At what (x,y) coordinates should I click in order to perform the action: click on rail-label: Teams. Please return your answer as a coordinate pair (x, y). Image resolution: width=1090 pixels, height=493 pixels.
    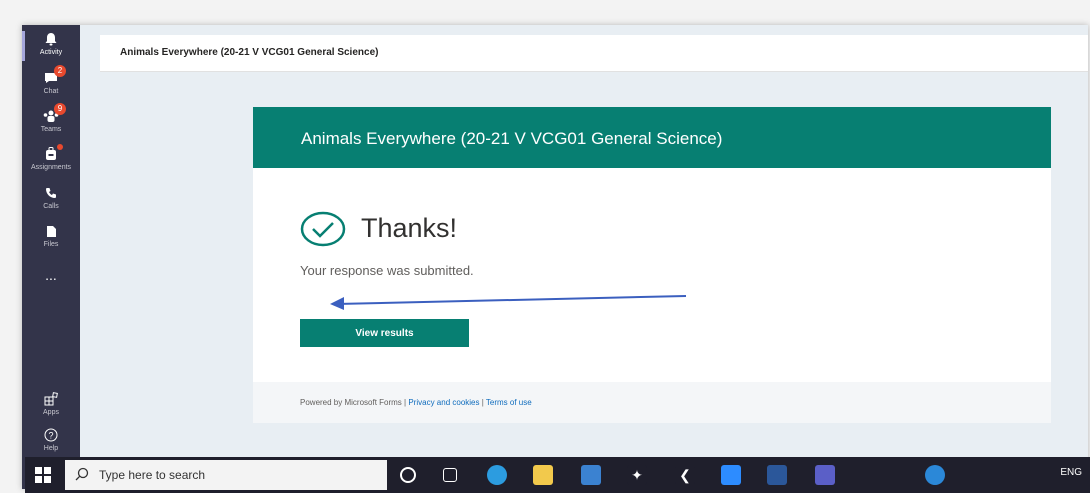
    Looking at the image, I should click on (51, 129).